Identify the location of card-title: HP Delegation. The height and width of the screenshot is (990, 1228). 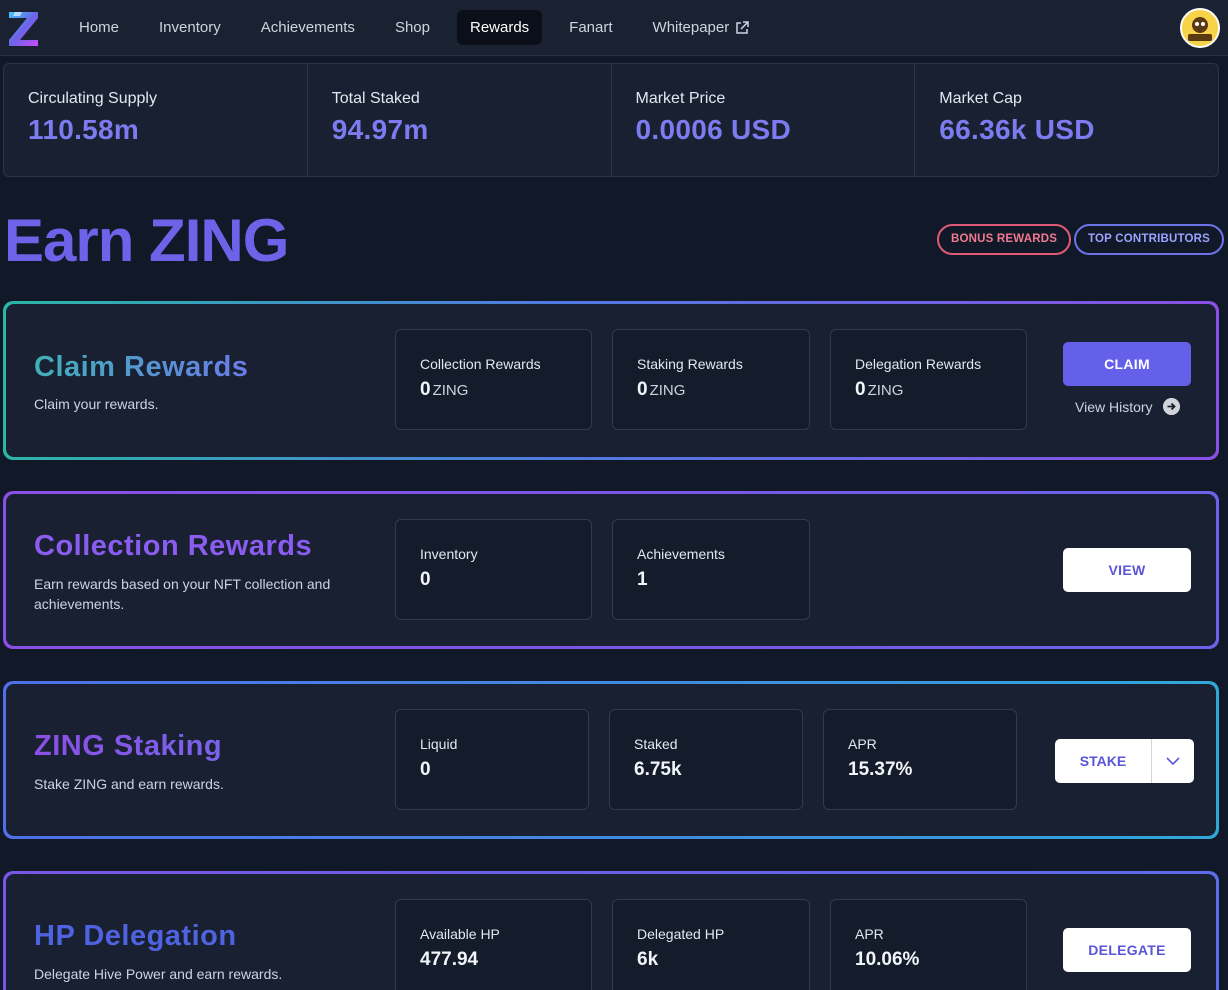
(135, 936).